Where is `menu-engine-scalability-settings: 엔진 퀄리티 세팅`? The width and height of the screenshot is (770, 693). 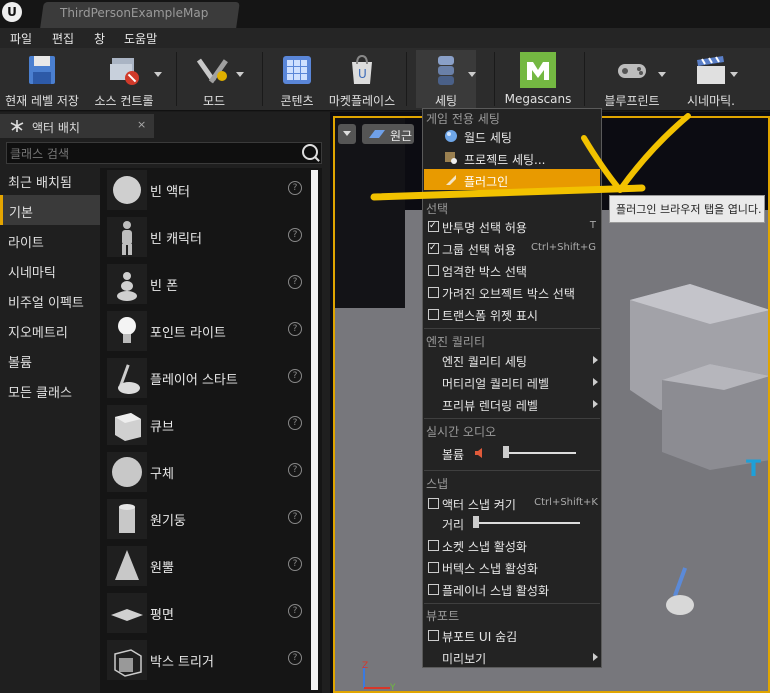 menu-engine-scalability-settings: 엔진 퀄리티 세팅 is located at coordinates (512, 360).